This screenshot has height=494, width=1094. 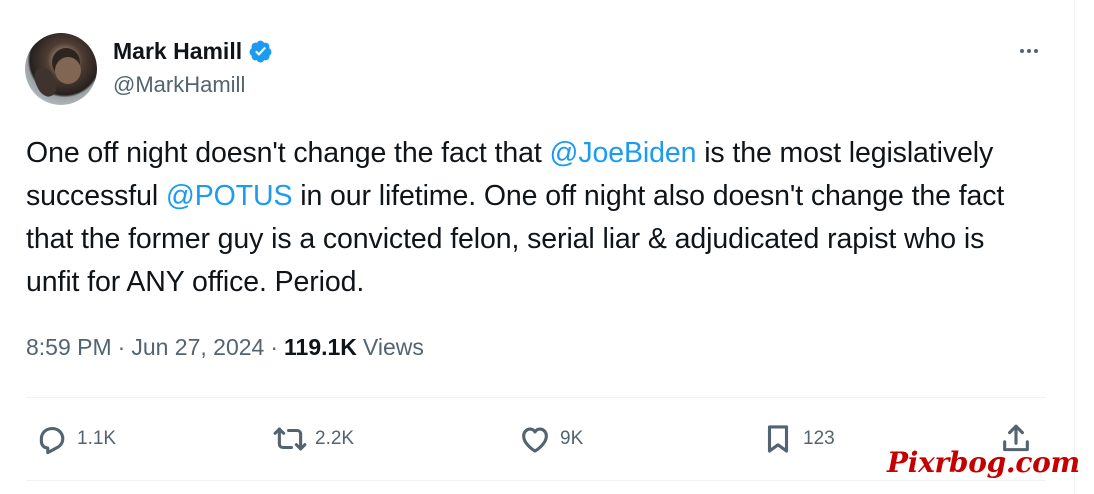 What do you see at coordinates (52, 440) in the screenshot?
I see `reply-icon` at bounding box center [52, 440].